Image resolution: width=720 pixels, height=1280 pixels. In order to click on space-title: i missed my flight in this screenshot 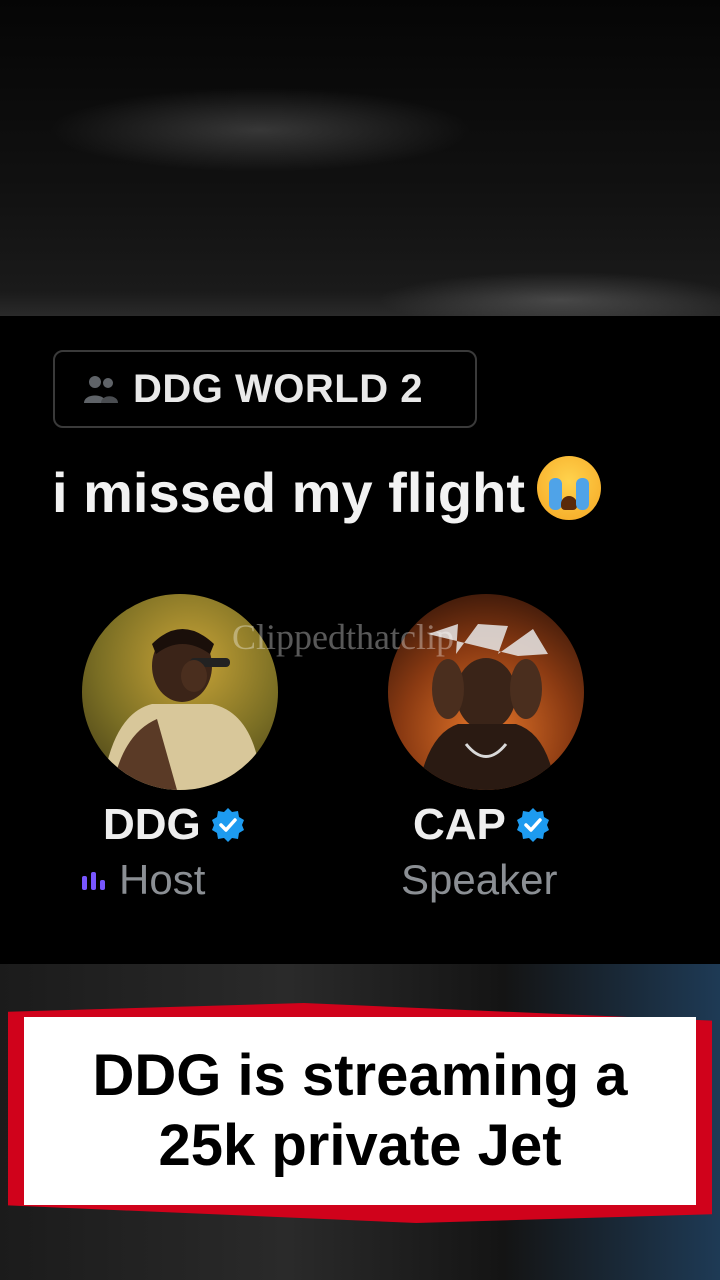, I will do `click(372, 490)`.